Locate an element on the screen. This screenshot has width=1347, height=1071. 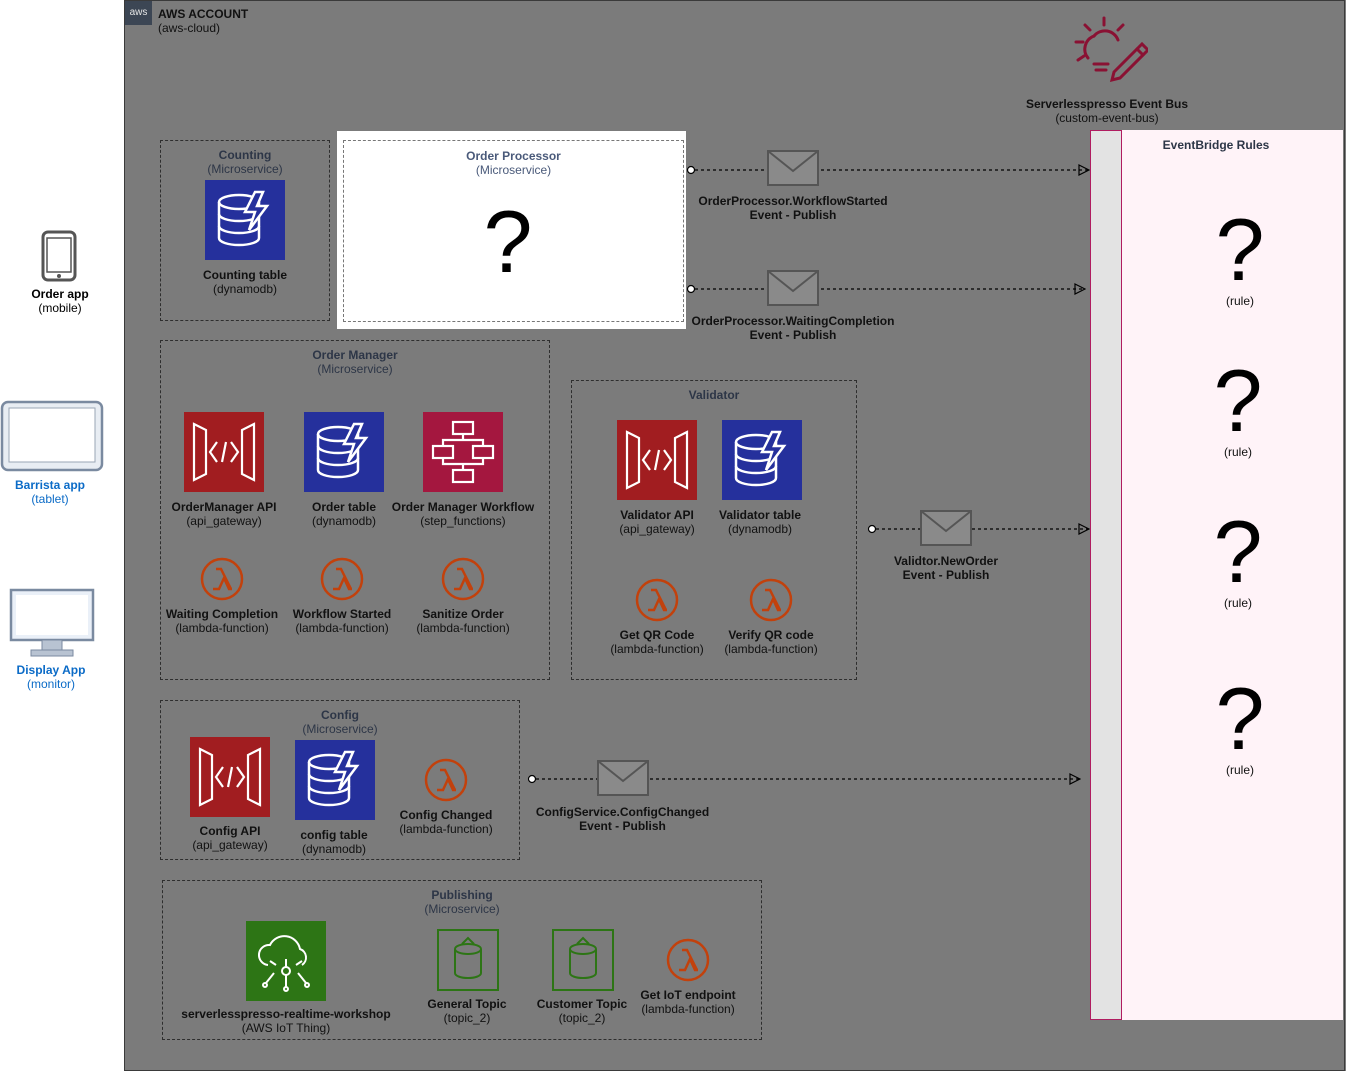
event-label-new-order: Validtor.NewOrder Event - Publish is located at coordinates (946, 568).